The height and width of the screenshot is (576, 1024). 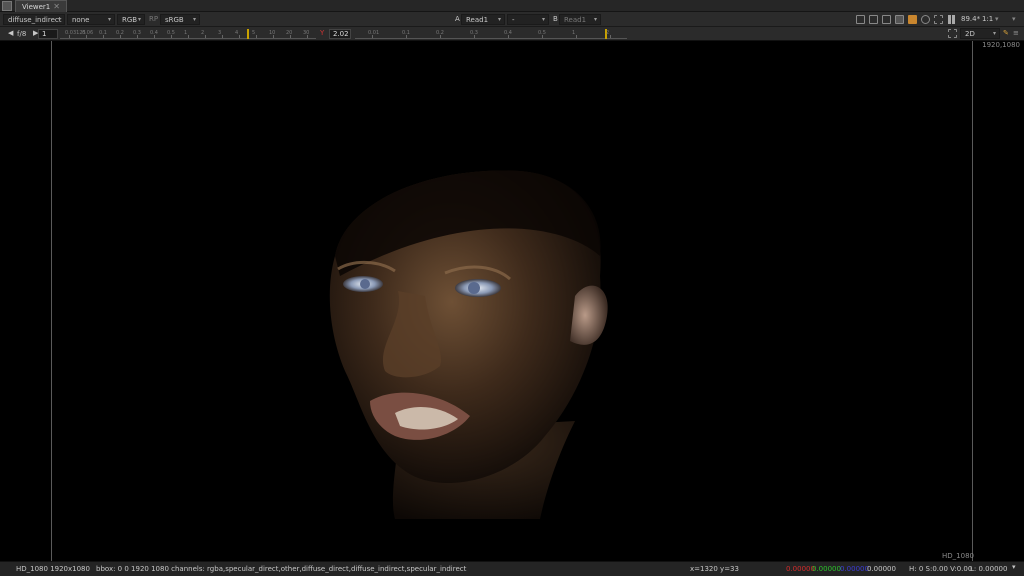 I want to click on alpha-value: none, so click(x=81, y=20).